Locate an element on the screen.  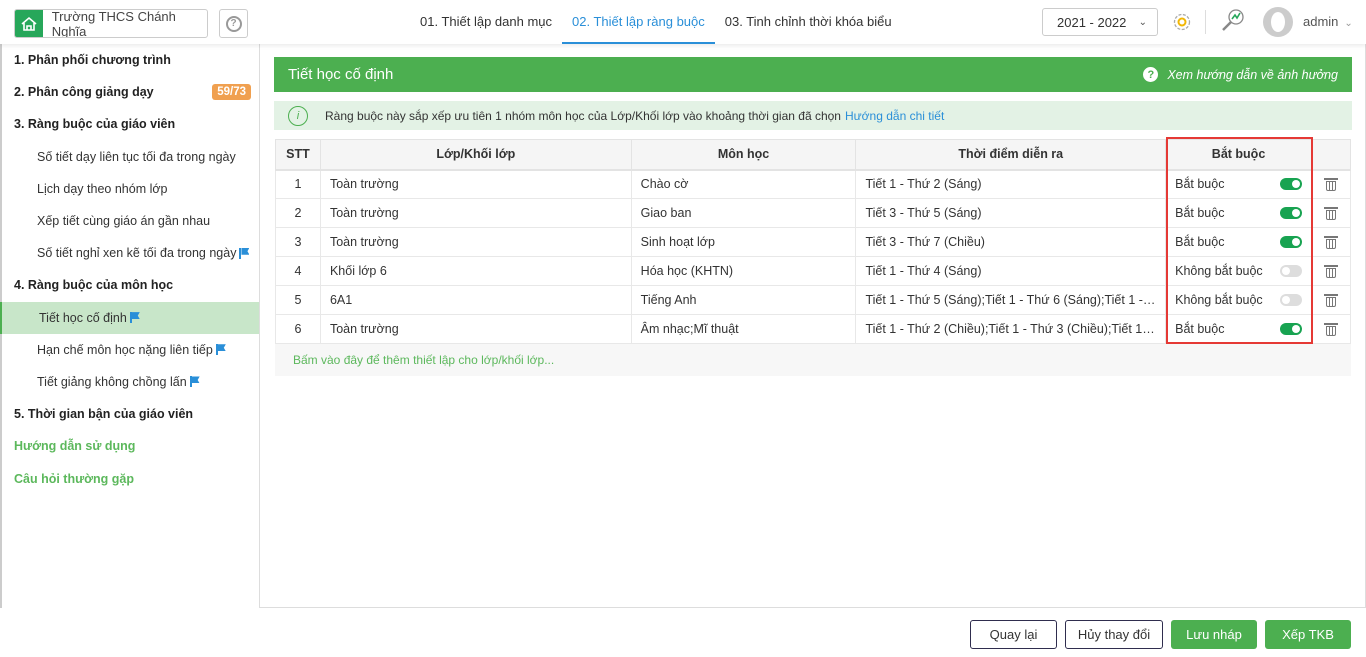
label: Hạn chế môn học nặng liên tiếp is located at coordinates (125, 349).